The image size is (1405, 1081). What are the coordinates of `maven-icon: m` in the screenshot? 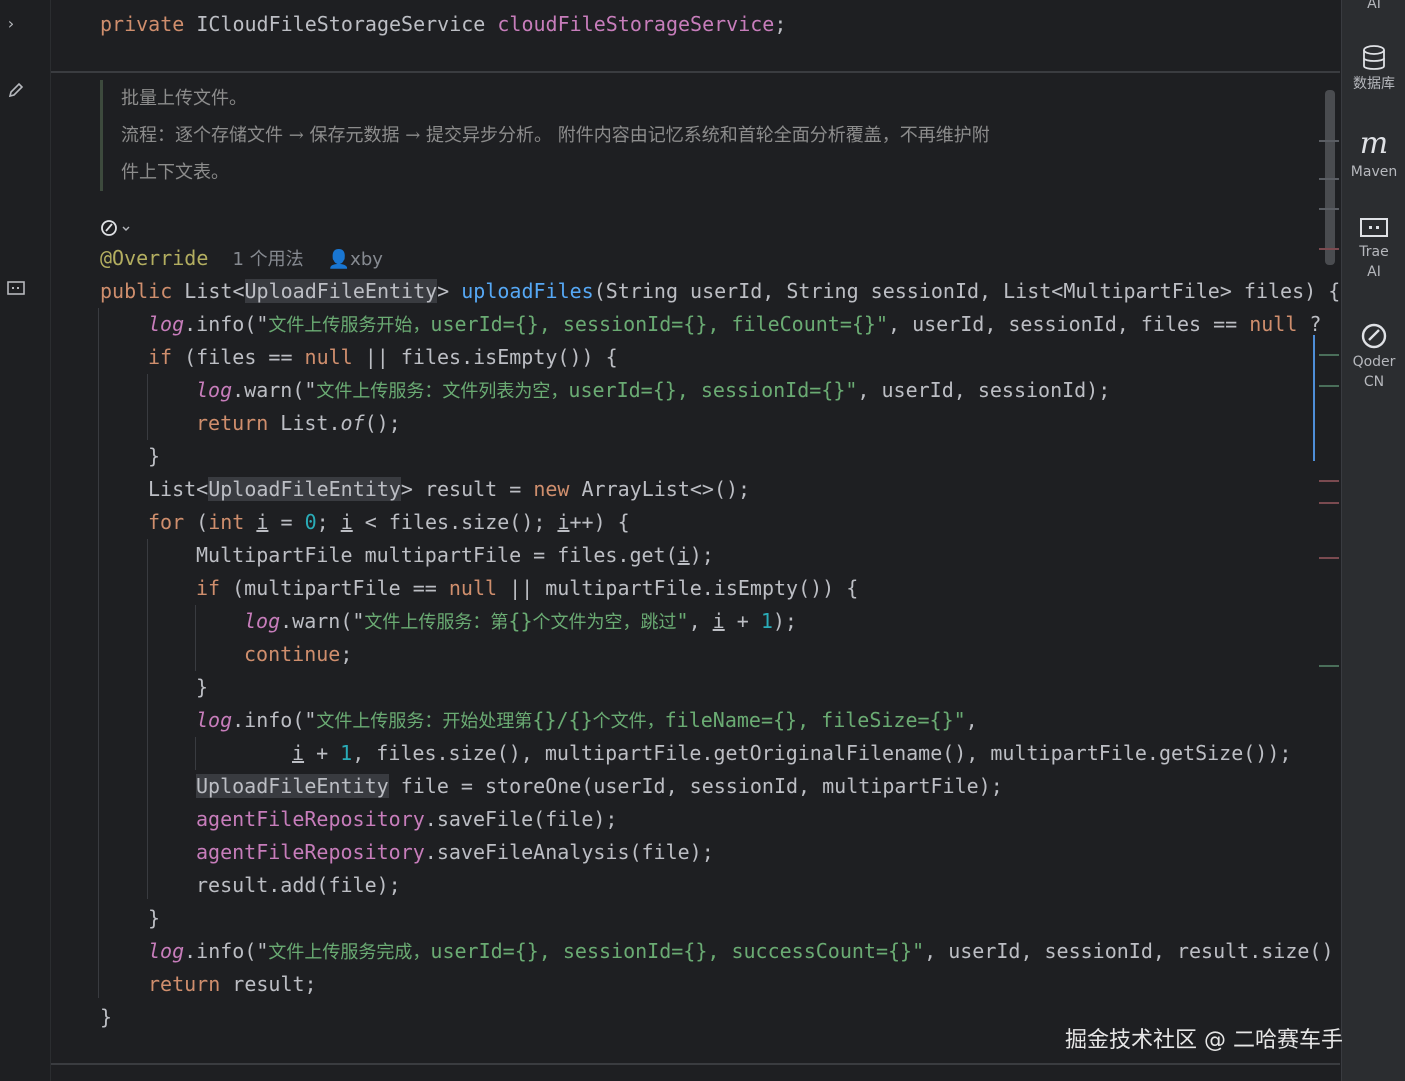 It's located at (1374, 143).